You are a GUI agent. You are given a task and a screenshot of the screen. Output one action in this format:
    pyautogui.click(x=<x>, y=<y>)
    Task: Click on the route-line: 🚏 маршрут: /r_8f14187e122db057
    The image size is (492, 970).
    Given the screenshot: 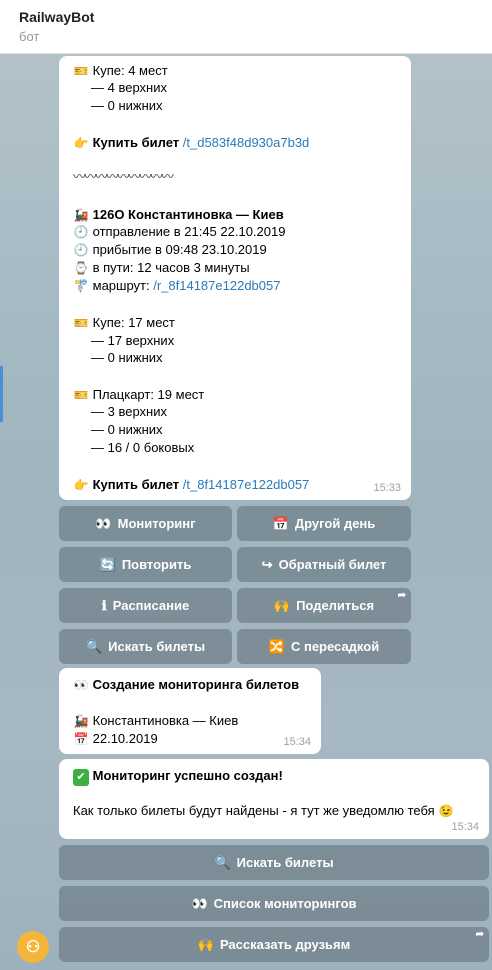 What is the action you would take?
    pyautogui.click(x=177, y=285)
    